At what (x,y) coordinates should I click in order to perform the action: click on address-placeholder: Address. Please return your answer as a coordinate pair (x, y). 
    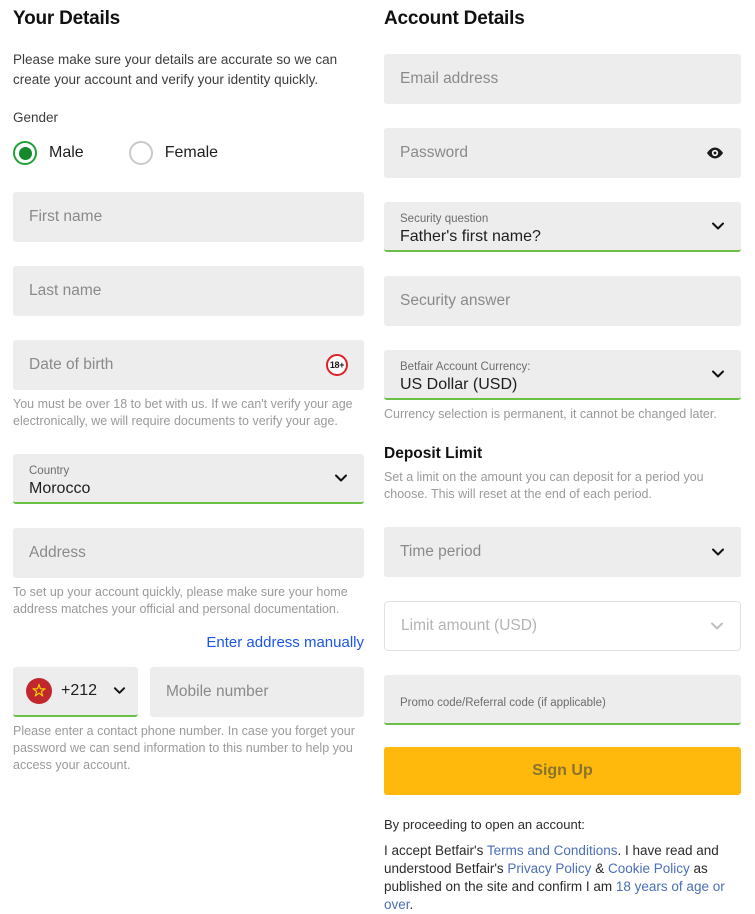
    Looking at the image, I should click on (57, 552).